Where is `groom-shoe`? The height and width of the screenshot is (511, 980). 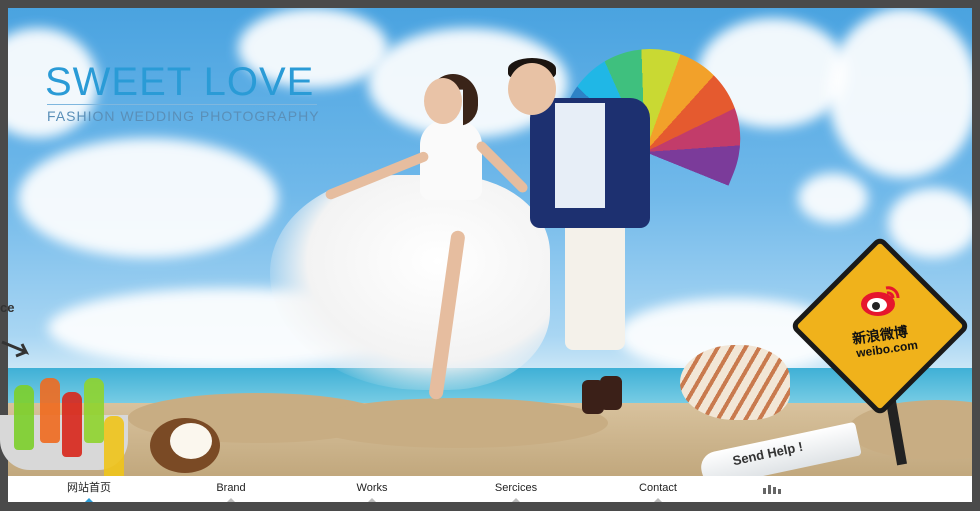 groom-shoe is located at coordinates (611, 393).